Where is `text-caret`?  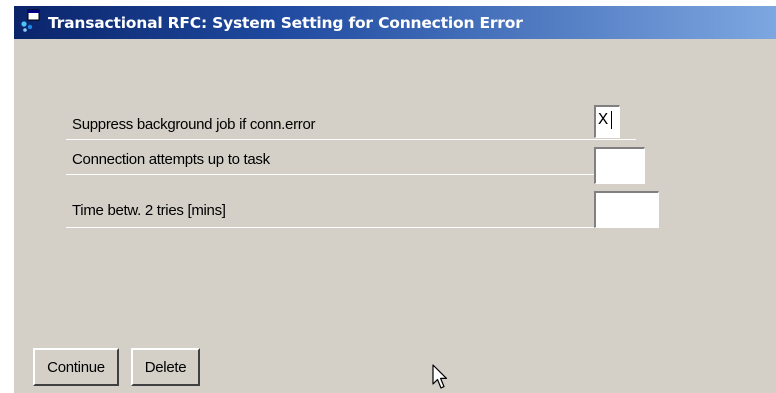
text-caret is located at coordinates (611, 120).